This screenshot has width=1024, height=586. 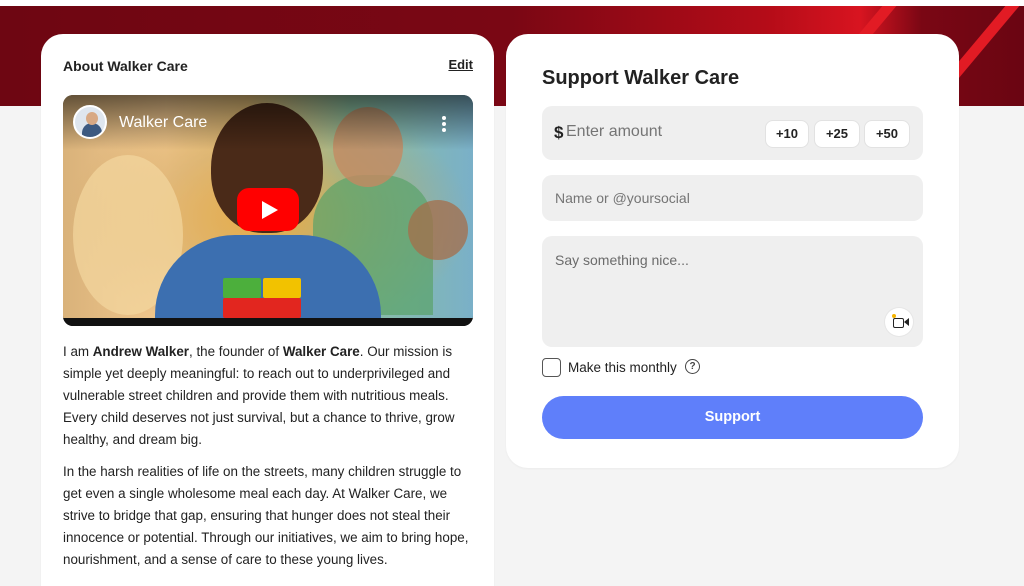 What do you see at coordinates (551, 367) in the screenshot?
I see `monthly-checkbox` at bounding box center [551, 367].